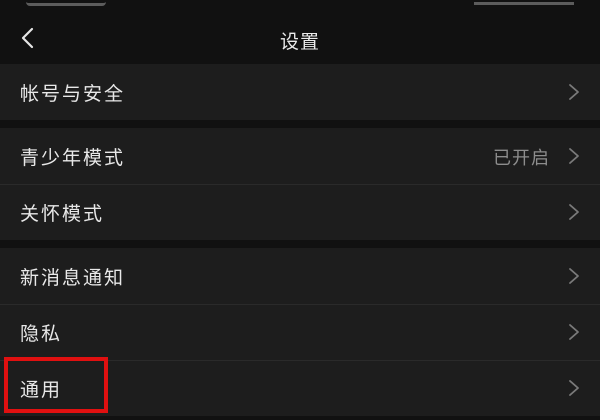 Image resolution: width=600 pixels, height=420 pixels. Describe the element at coordinates (300, 388) in the screenshot. I see `settings-item-general: 通用` at that location.